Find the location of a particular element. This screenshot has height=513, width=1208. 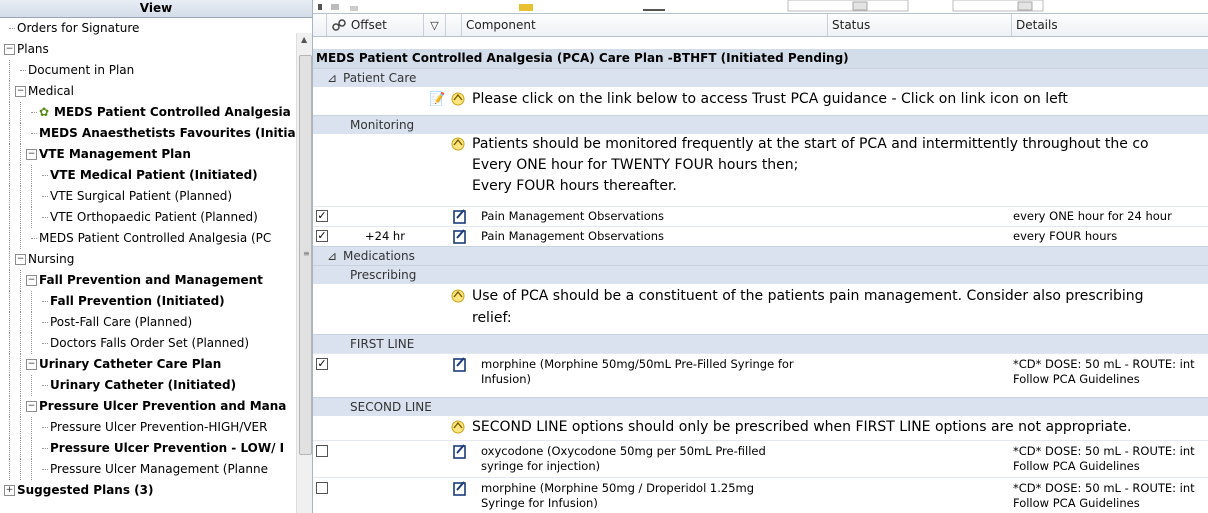

tree-item: Urinary Catheter (Initiated) is located at coordinates (148, 385).